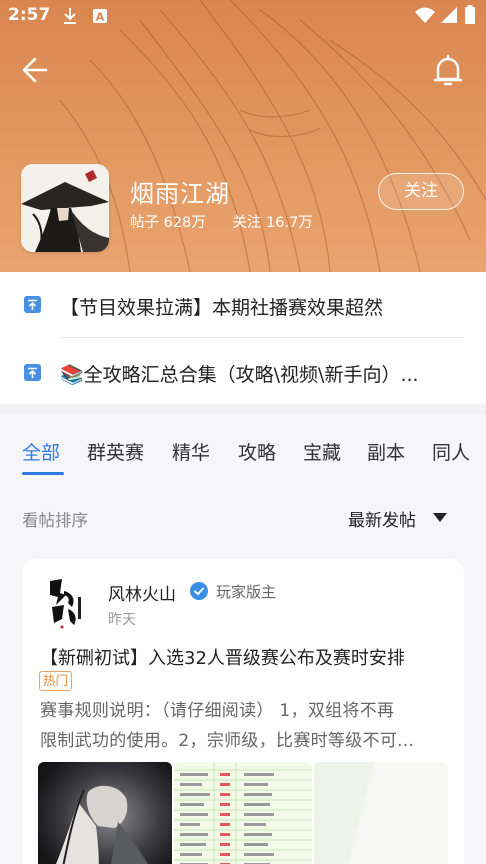  What do you see at coordinates (168, 223) in the screenshot?
I see `posts-count: 帖子 628万` at bounding box center [168, 223].